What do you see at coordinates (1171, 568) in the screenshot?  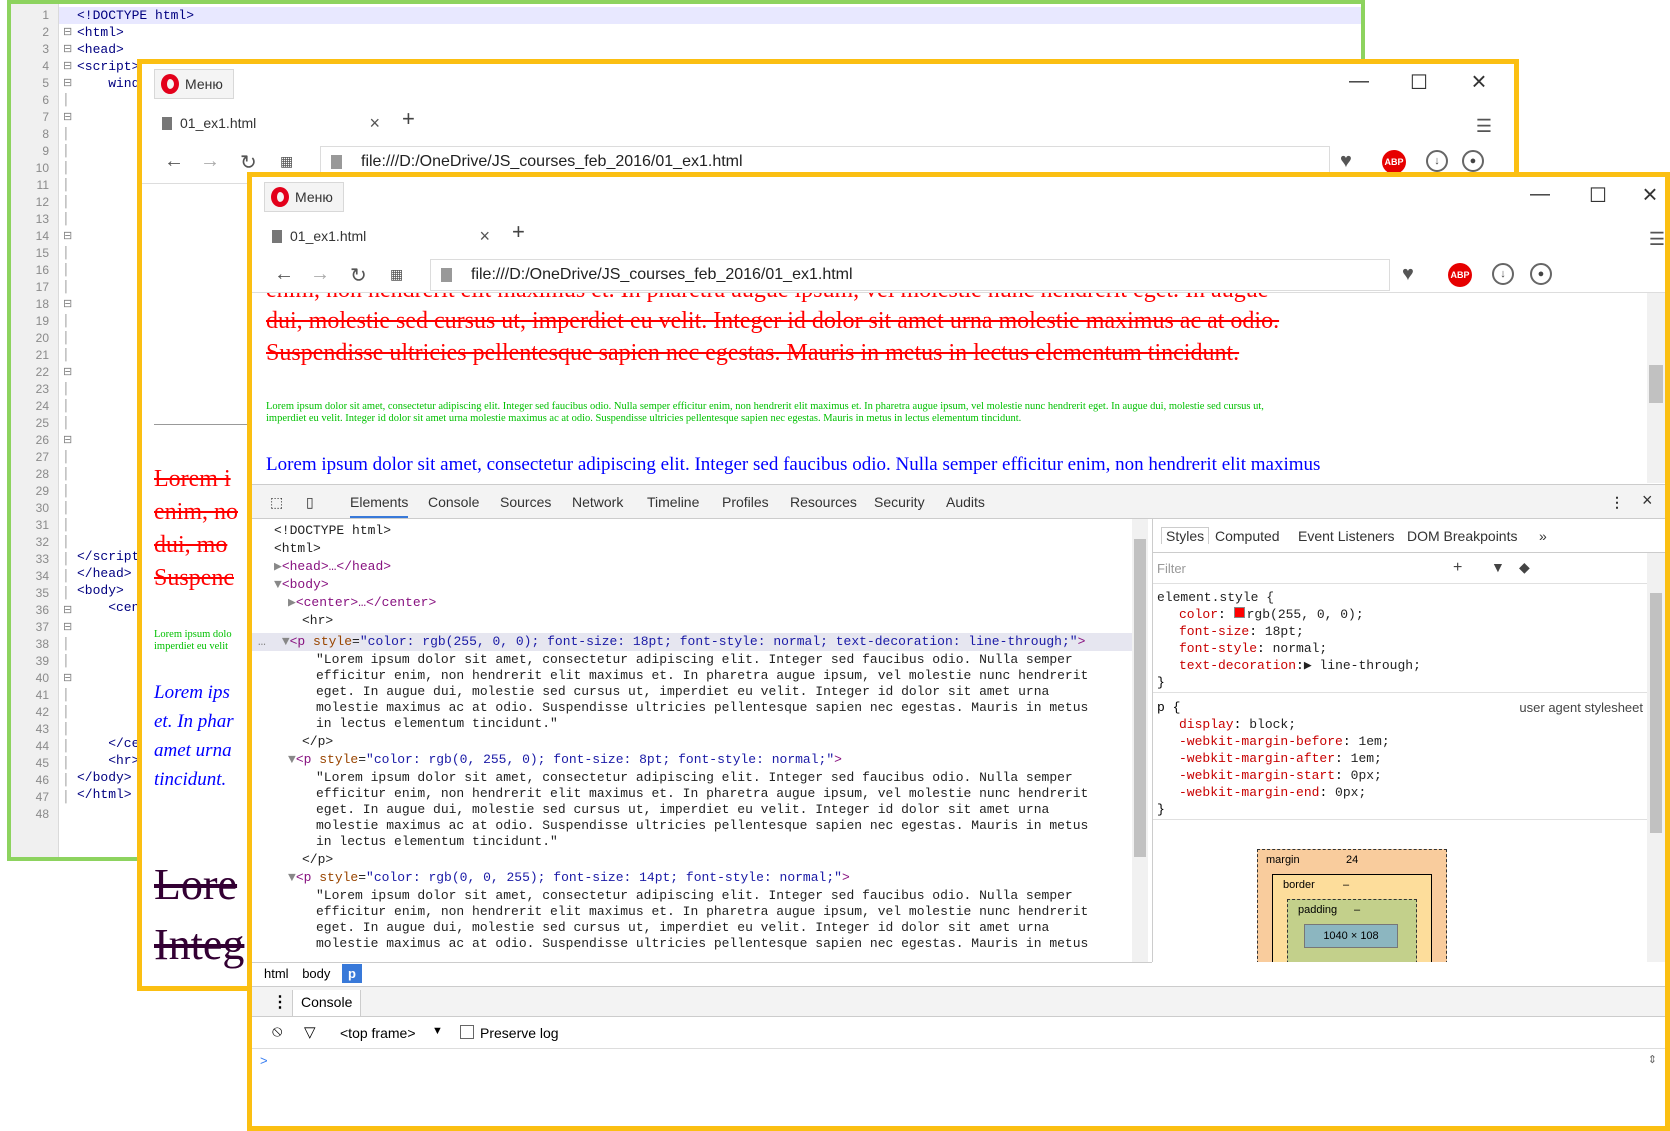 I see `styles-filter-input: Filter` at bounding box center [1171, 568].